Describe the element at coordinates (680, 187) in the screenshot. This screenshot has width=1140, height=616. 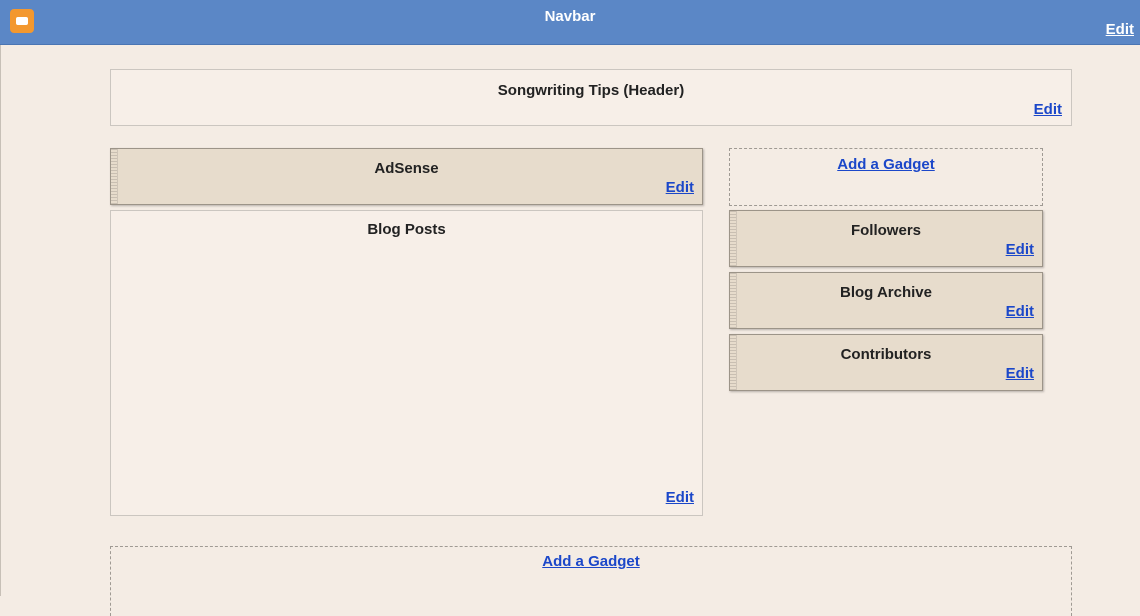
I see `adsense-edit-link: Edit` at that location.